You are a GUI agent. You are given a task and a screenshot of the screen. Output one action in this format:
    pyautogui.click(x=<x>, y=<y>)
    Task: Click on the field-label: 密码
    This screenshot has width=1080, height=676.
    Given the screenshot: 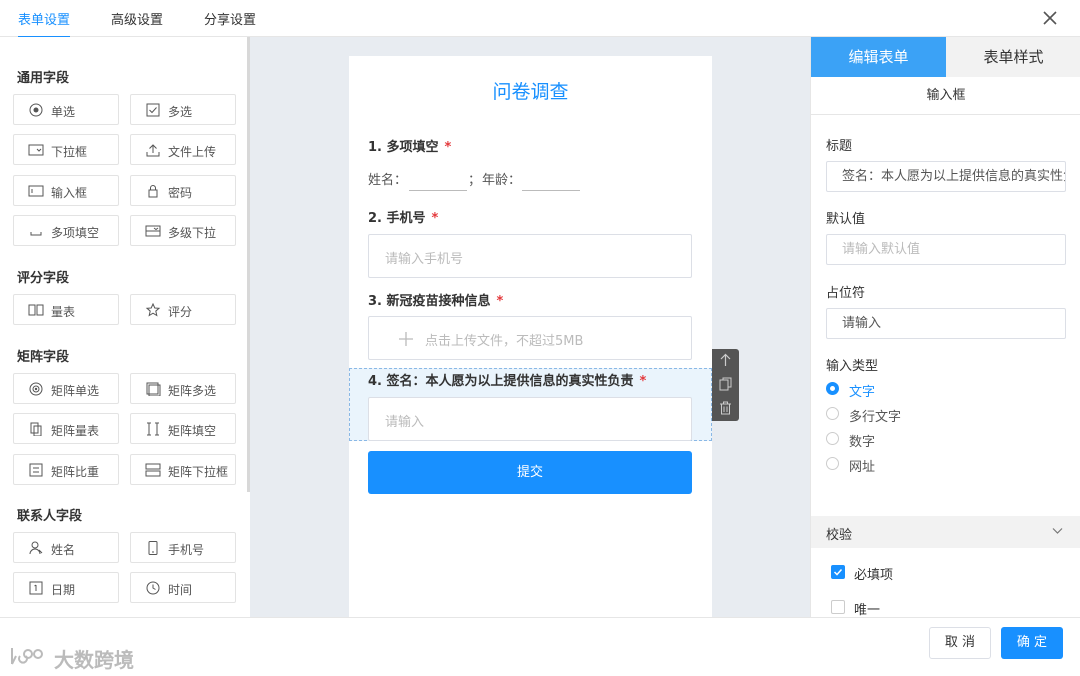 What is the action you would take?
    pyautogui.click(x=180, y=193)
    